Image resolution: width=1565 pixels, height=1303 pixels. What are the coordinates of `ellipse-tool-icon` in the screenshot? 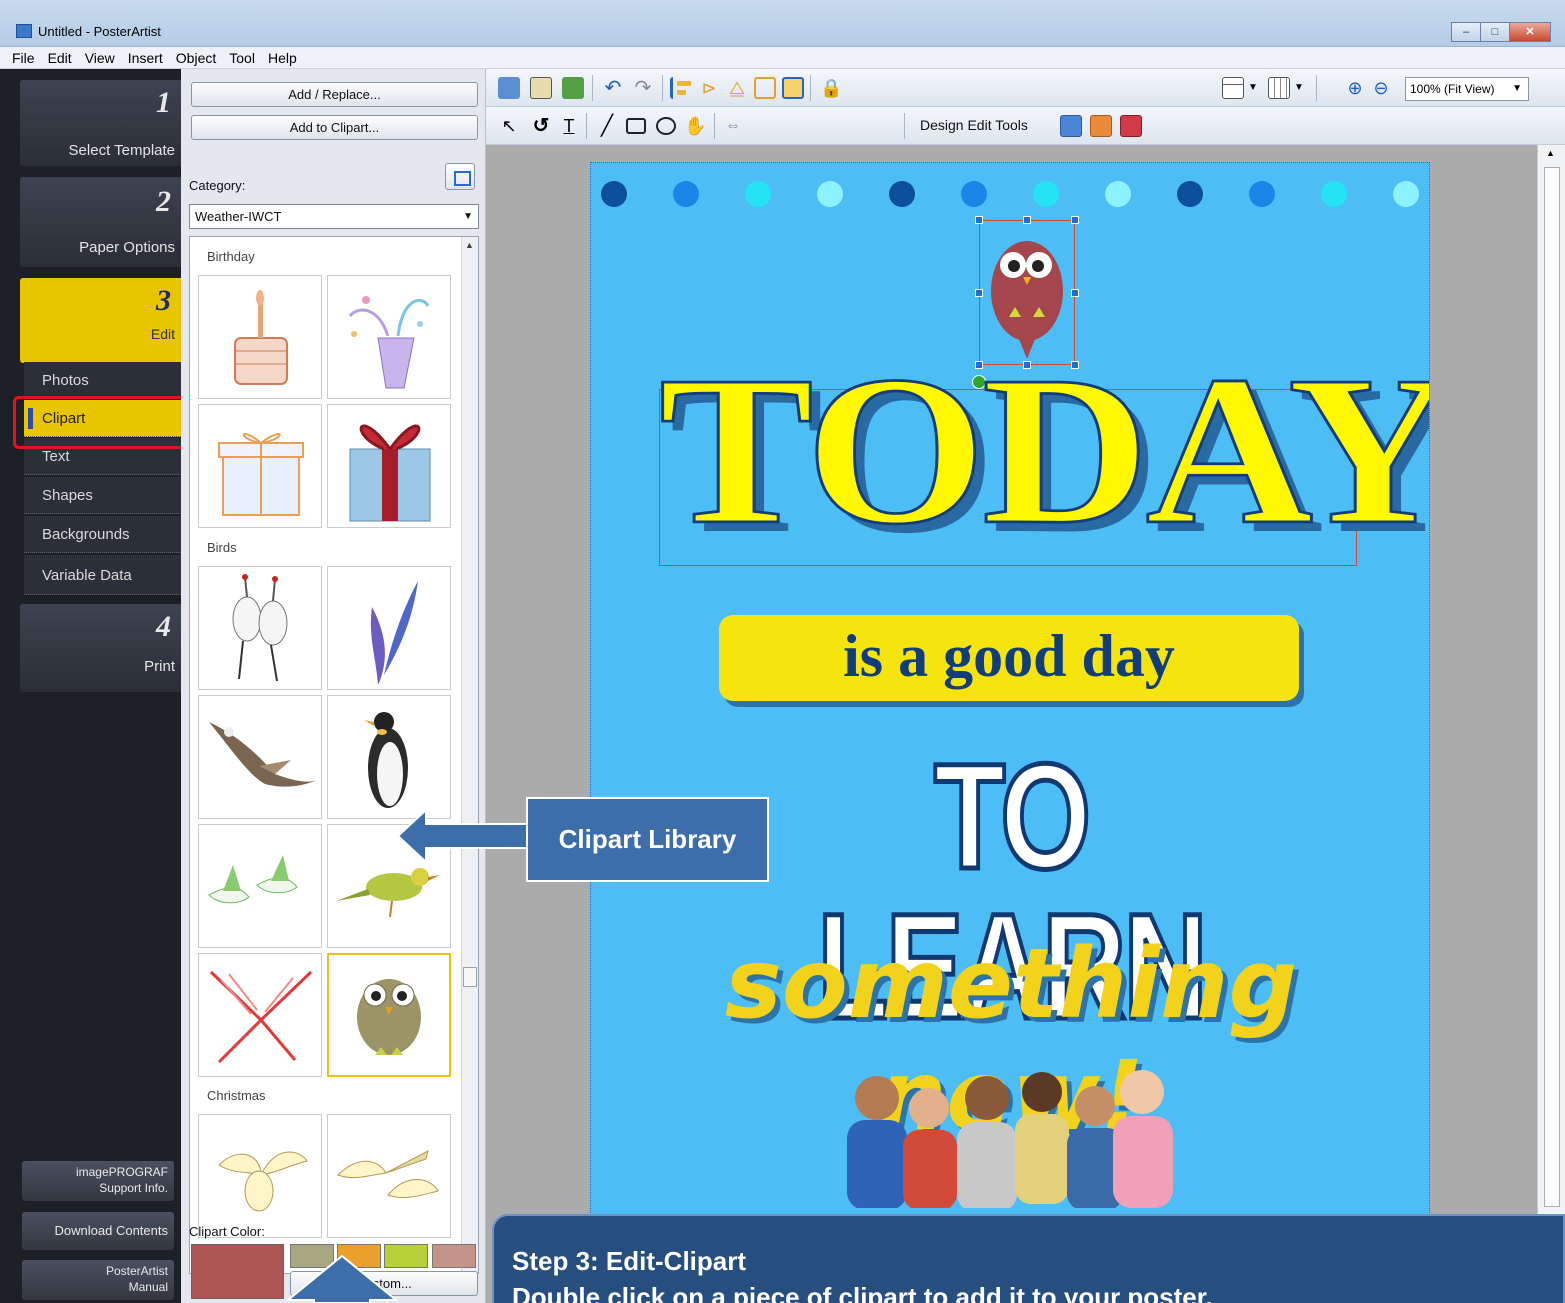 It's located at (666, 126).